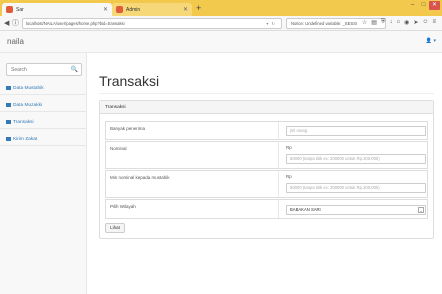 The width and height of the screenshot is (442, 294). What do you see at coordinates (20, 9) in the screenshot?
I see `tab-label: Sar` at bounding box center [20, 9].